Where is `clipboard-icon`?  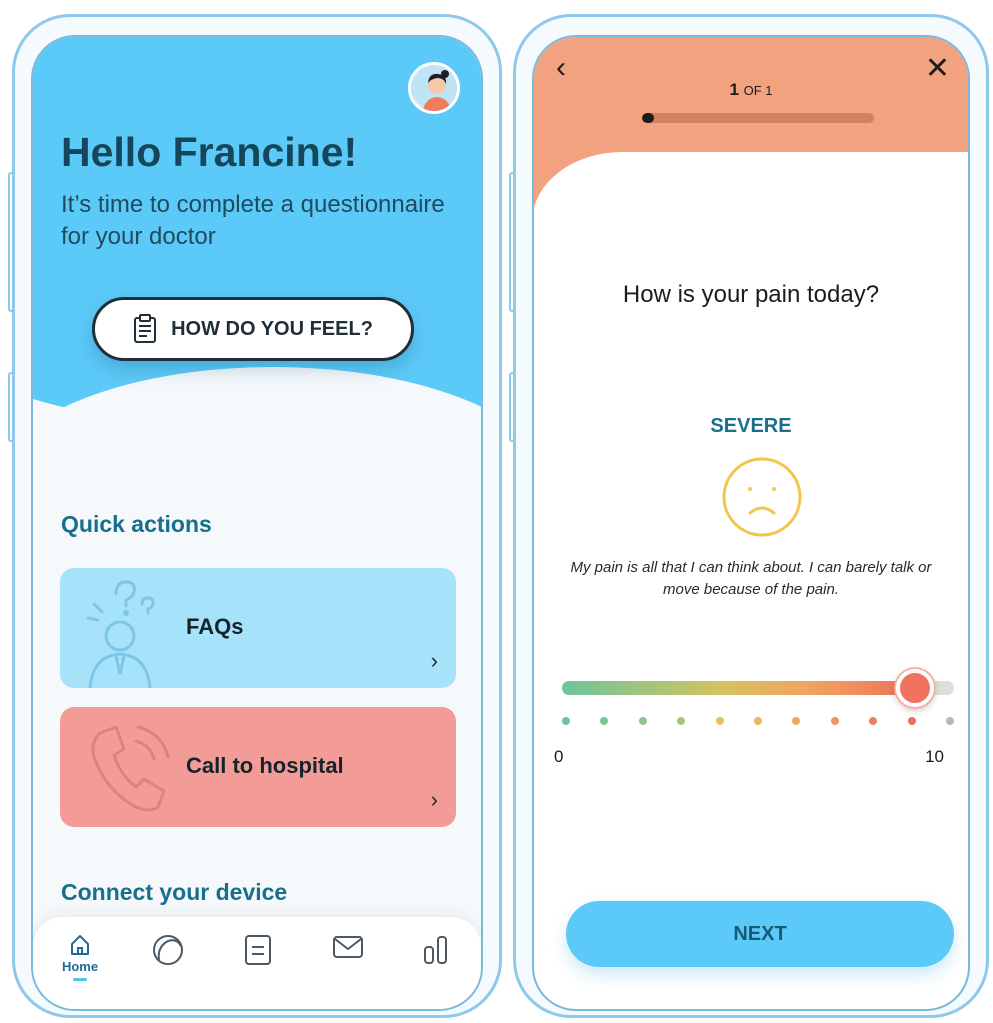 clipboard-icon is located at coordinates (145, 328).